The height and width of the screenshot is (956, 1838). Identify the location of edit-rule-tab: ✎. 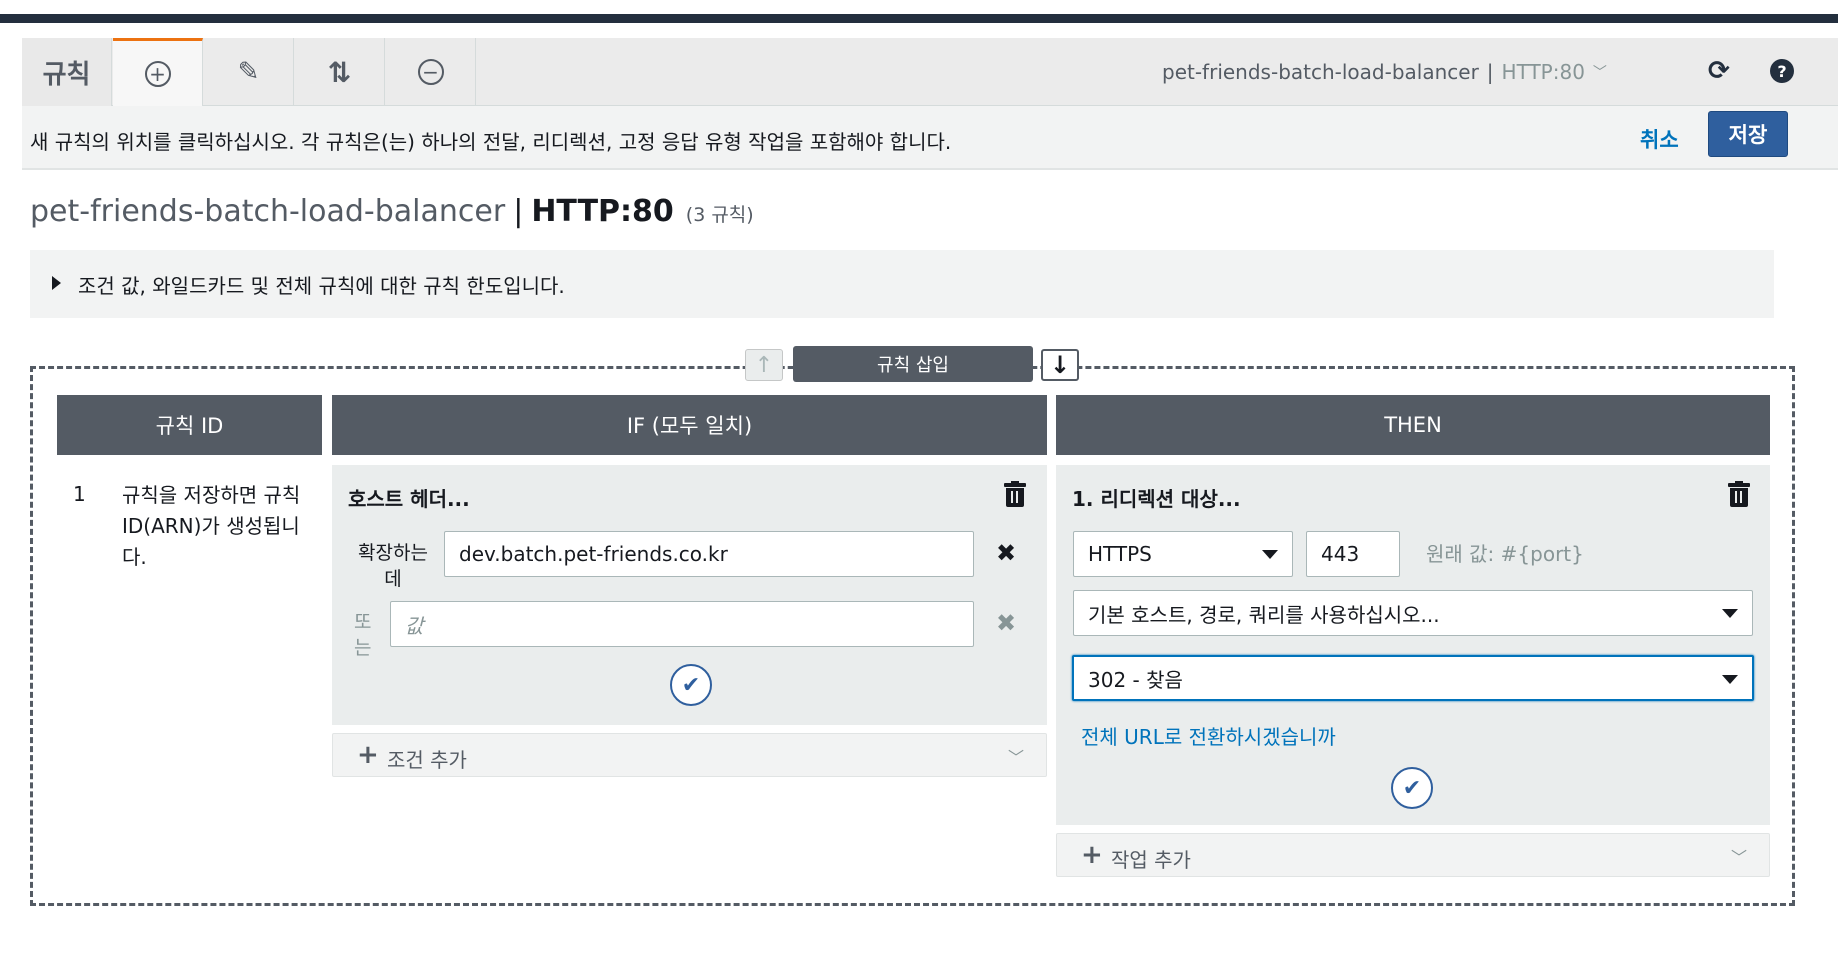
(249, 72).